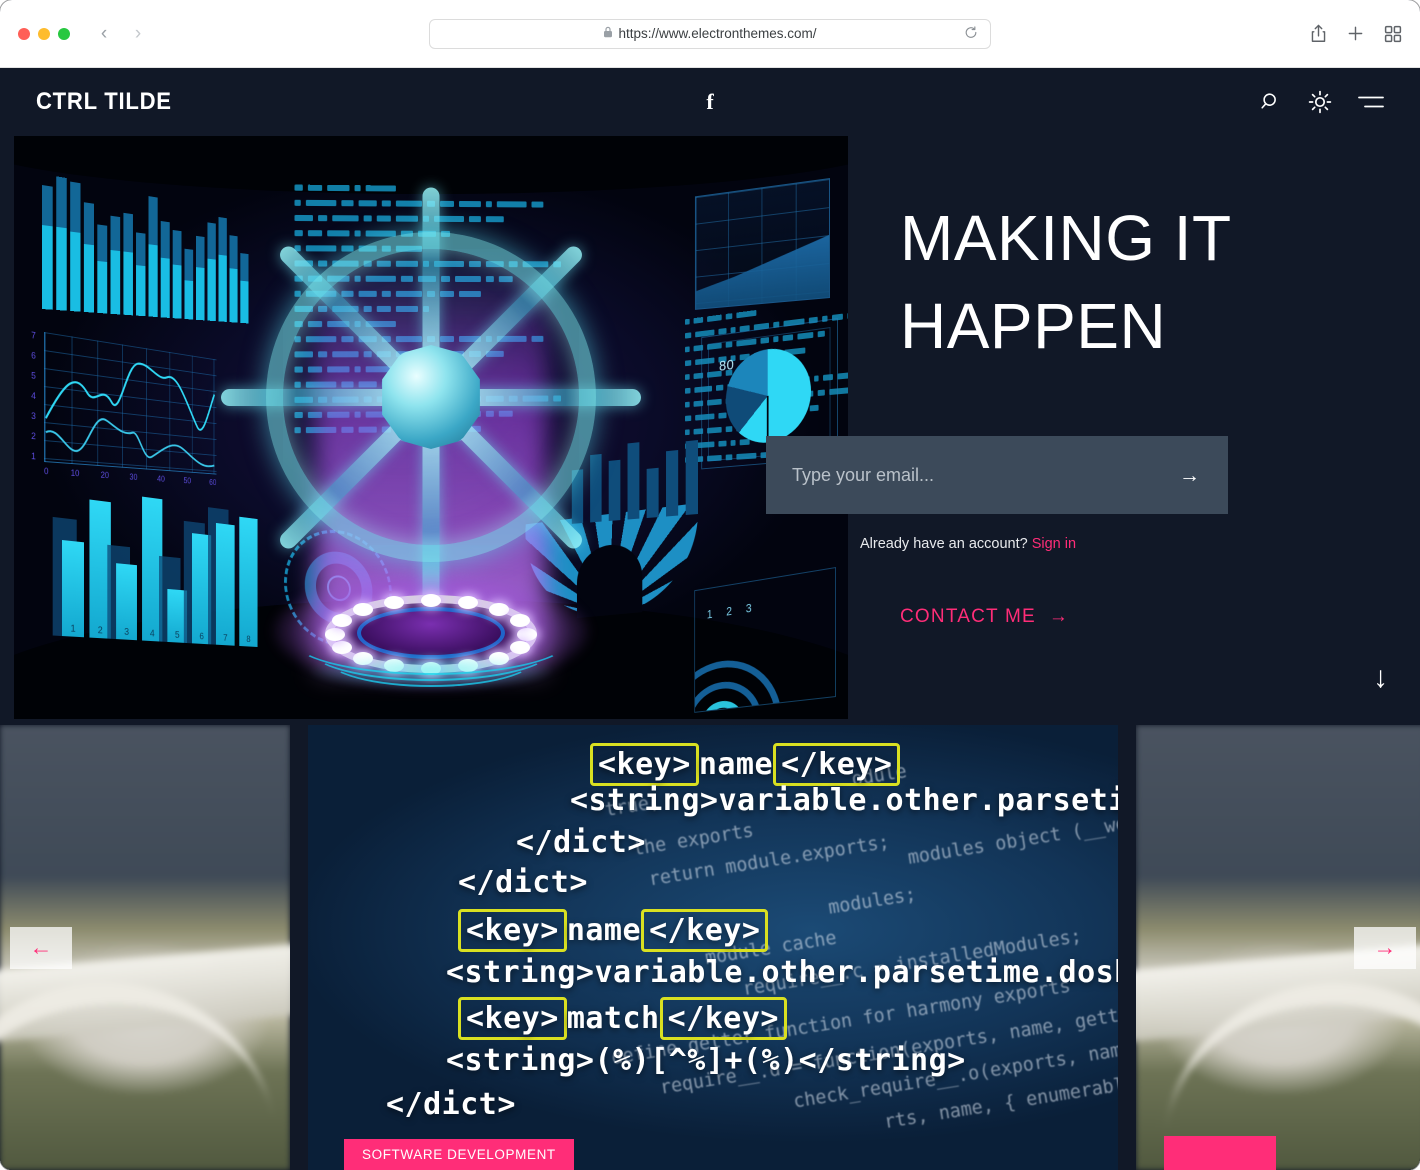 This screenshot has height=1170, width=1420. What do you see at coordinates (782, 972) in the screenshot?
I see `code-line: <string>variable.other.parsetime.dosbatc` at bounding box center [782, 972].